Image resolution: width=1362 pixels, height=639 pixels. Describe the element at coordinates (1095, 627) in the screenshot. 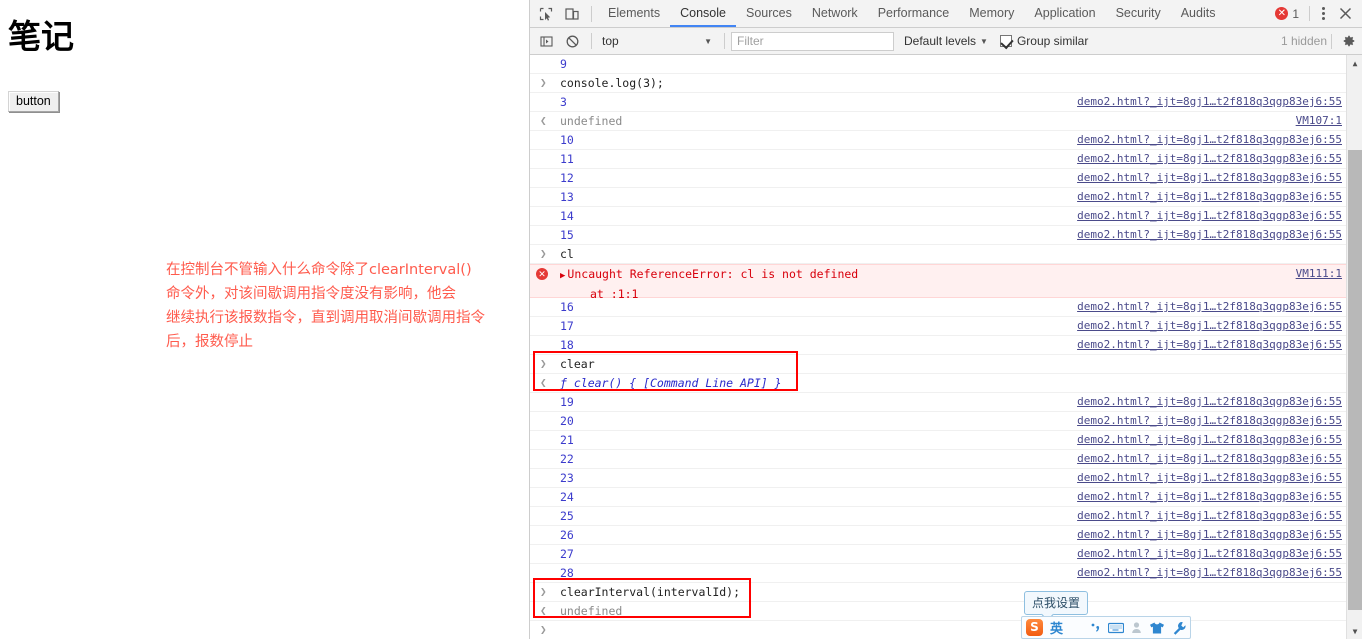

I see `punctuation-icon` at that location.